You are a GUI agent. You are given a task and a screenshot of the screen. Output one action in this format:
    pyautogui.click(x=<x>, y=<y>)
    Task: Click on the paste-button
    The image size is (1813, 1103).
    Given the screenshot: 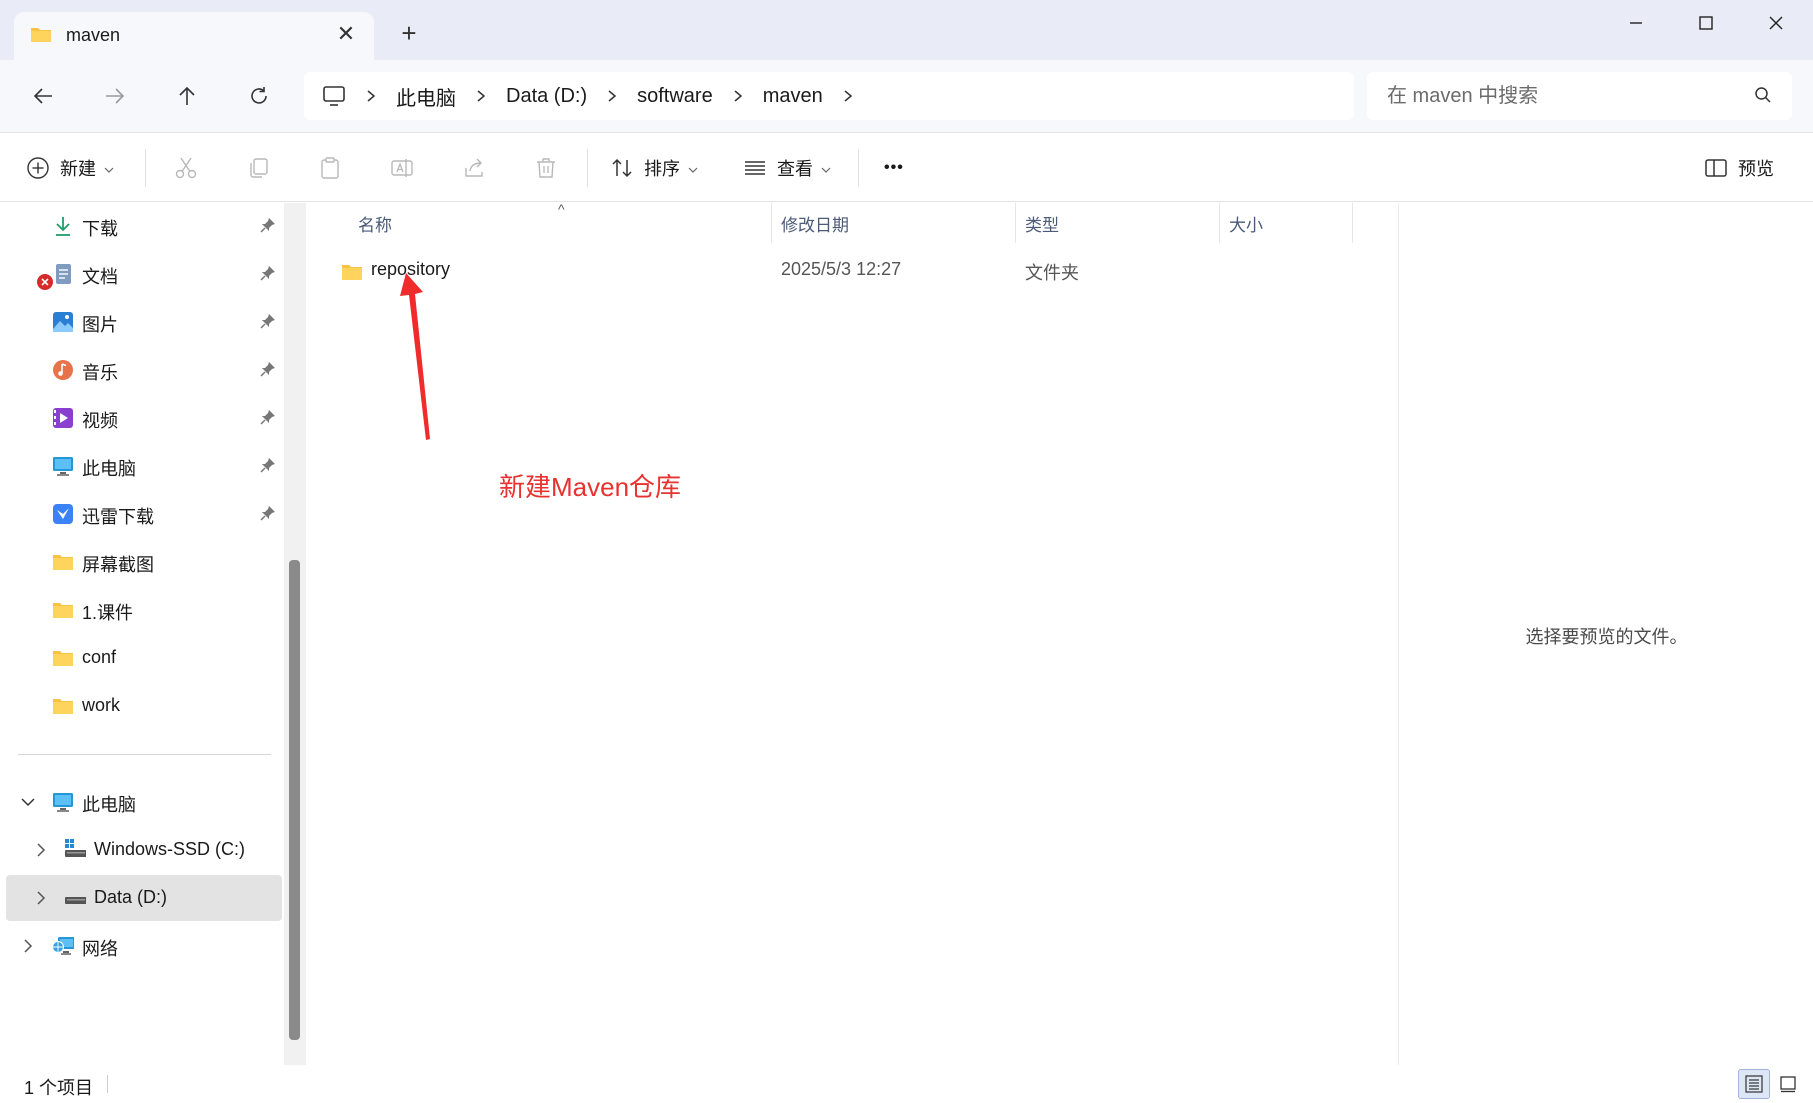 What is the action you would take?
    pyautogui.click(x=330, y=168)
    